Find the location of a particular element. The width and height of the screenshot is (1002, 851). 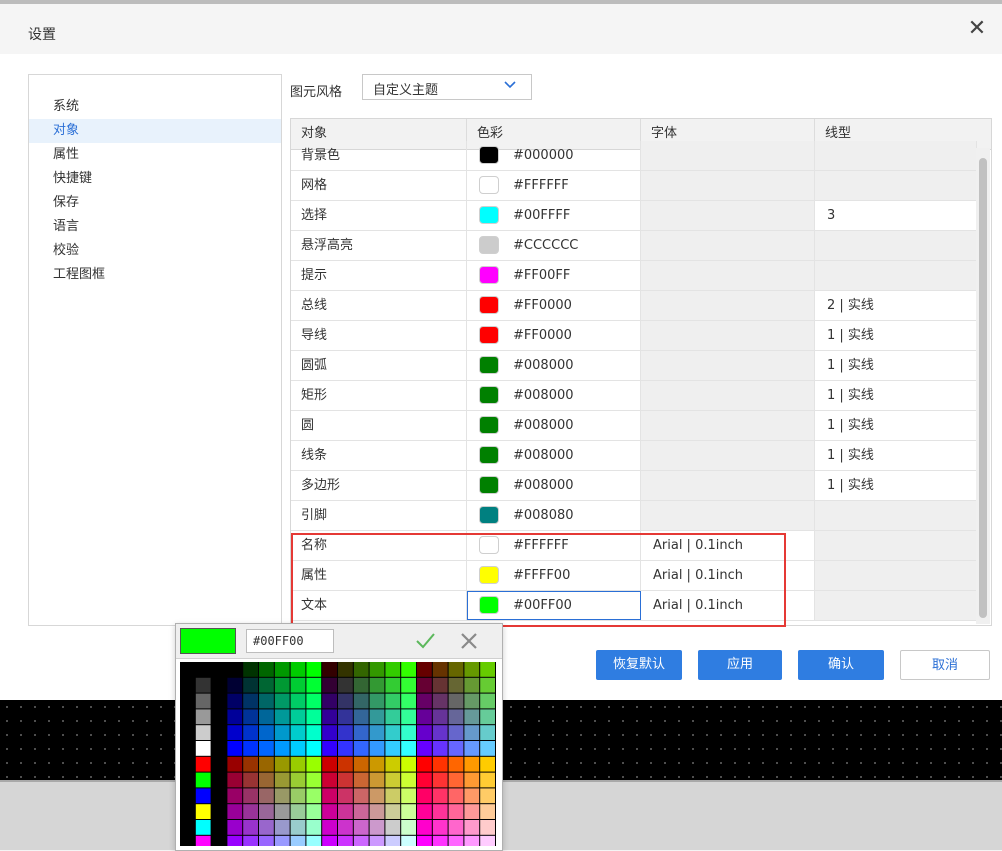

color-palette-svg is located at coordinates (338, 754).